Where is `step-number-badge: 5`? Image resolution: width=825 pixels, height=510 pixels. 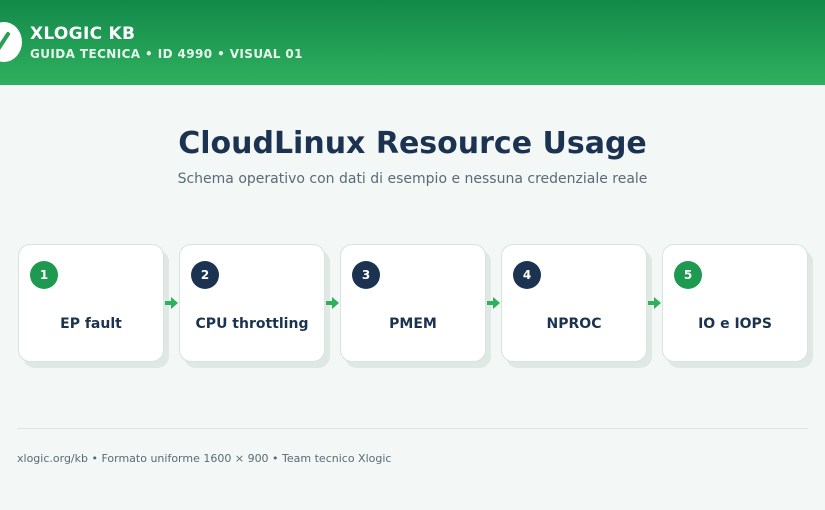 step-number-badge: 5 is located at coordinates (688, 275).